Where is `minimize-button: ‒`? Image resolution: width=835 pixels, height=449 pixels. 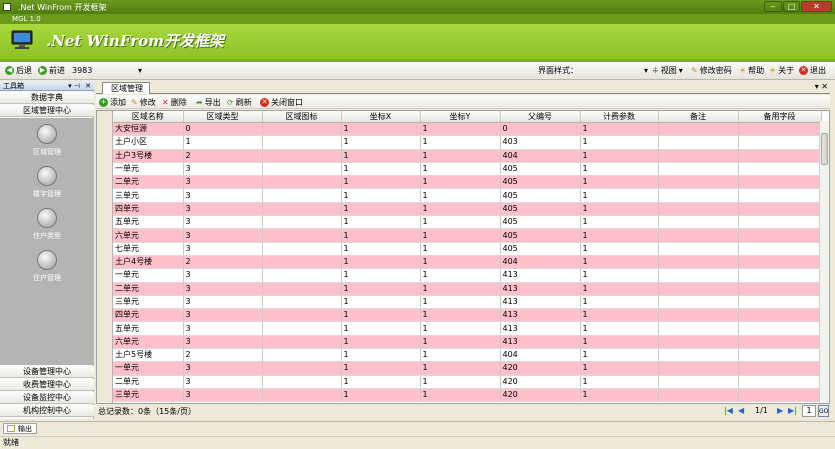
minimize-button: ‒ is located at coordinates (773, 6).